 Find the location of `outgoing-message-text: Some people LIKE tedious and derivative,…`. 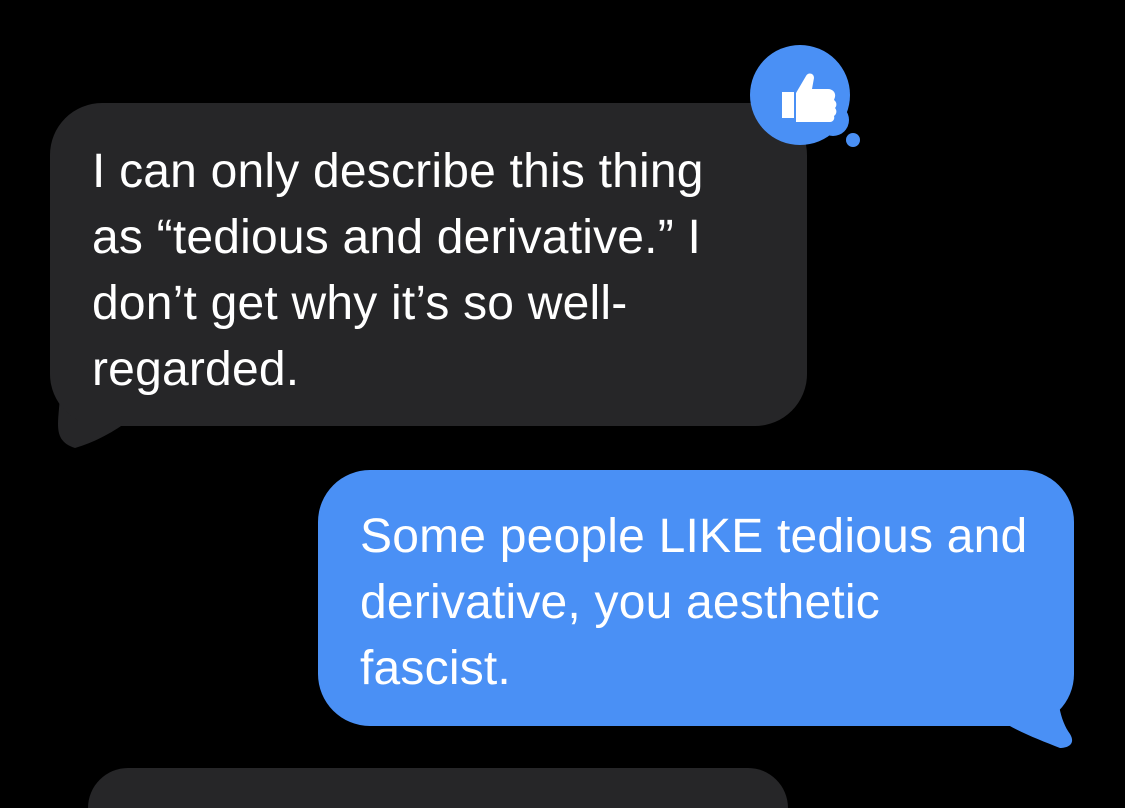

outgoing-message-text: Some people LIKE tedious and derivative,… is located at coordinates (694, 602).